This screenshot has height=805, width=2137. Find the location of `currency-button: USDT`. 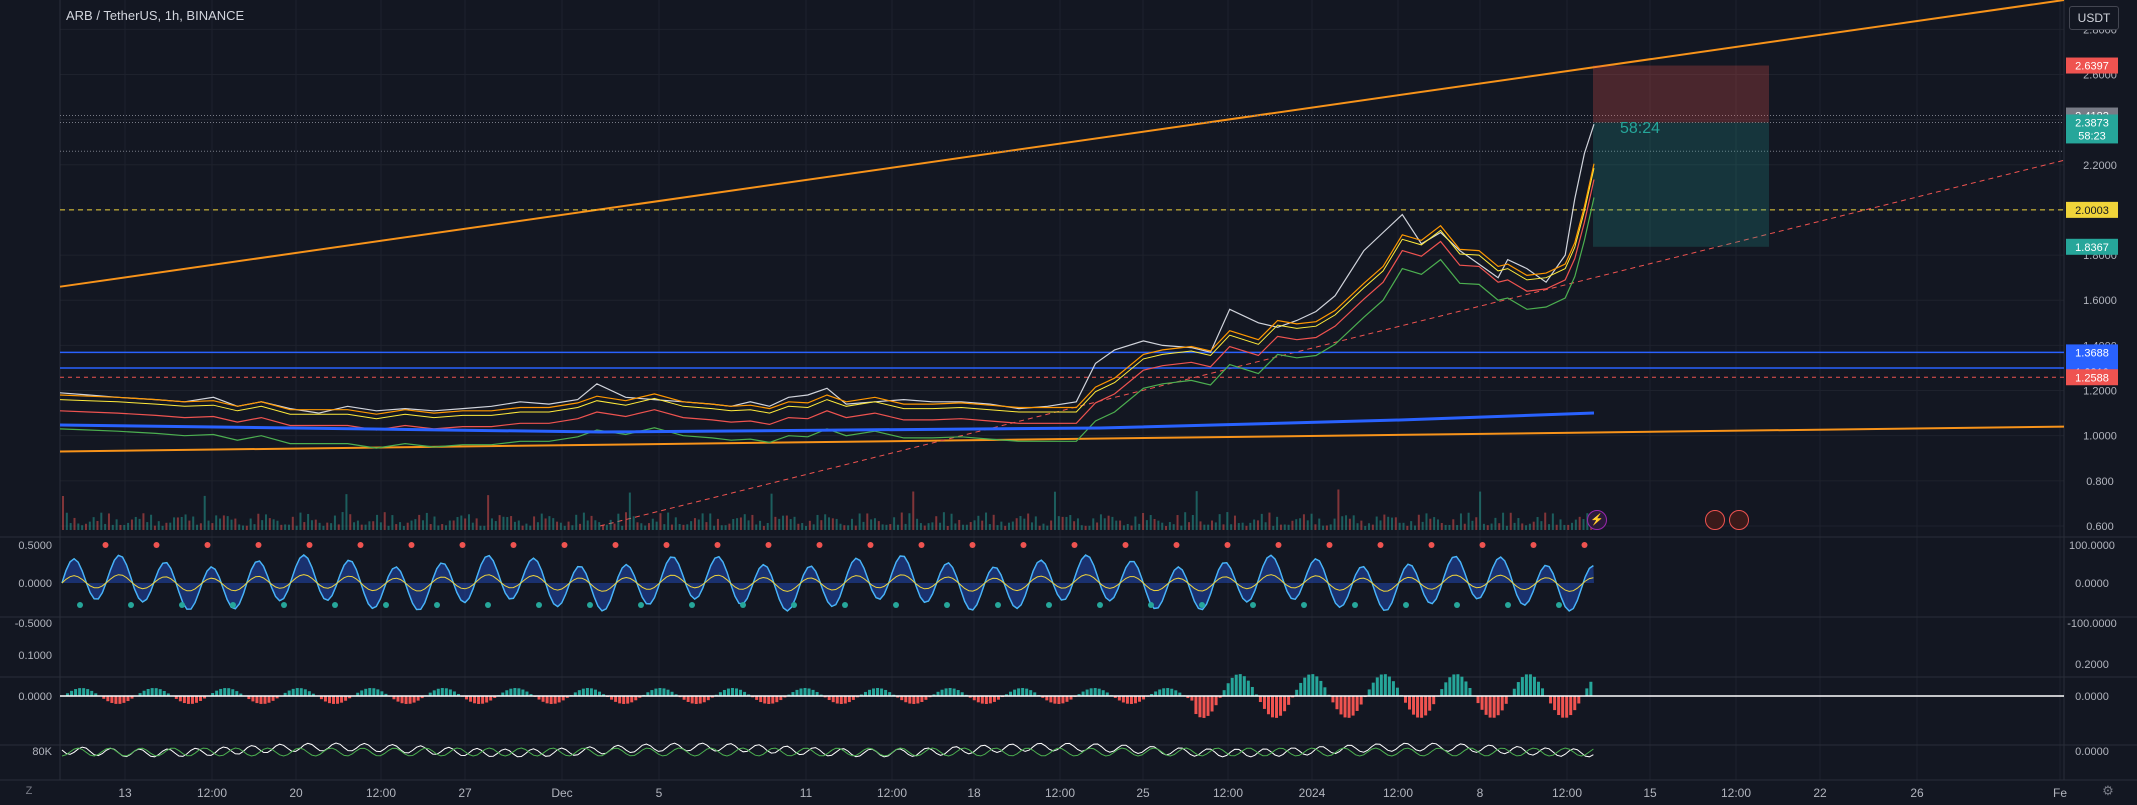

currency-button: USDT is located at coordinates (2094, 18).